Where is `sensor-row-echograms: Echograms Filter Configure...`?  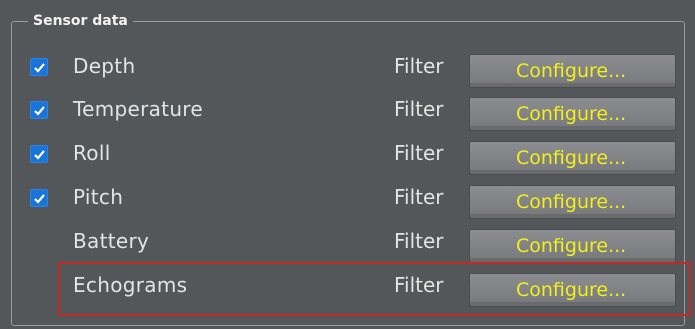
sensor-row-echograms: Echograms Filter Configure... is located at coordinates (347, 285).